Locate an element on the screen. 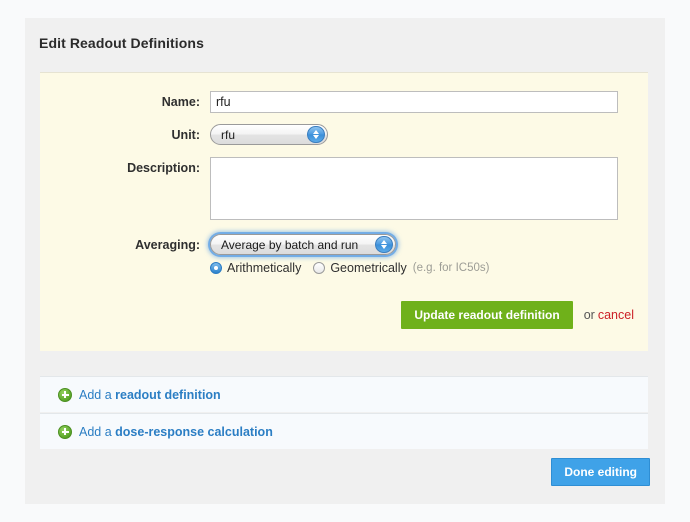  radio-option-arithmetically: Arithmetically is located at coordinates (255, 268).